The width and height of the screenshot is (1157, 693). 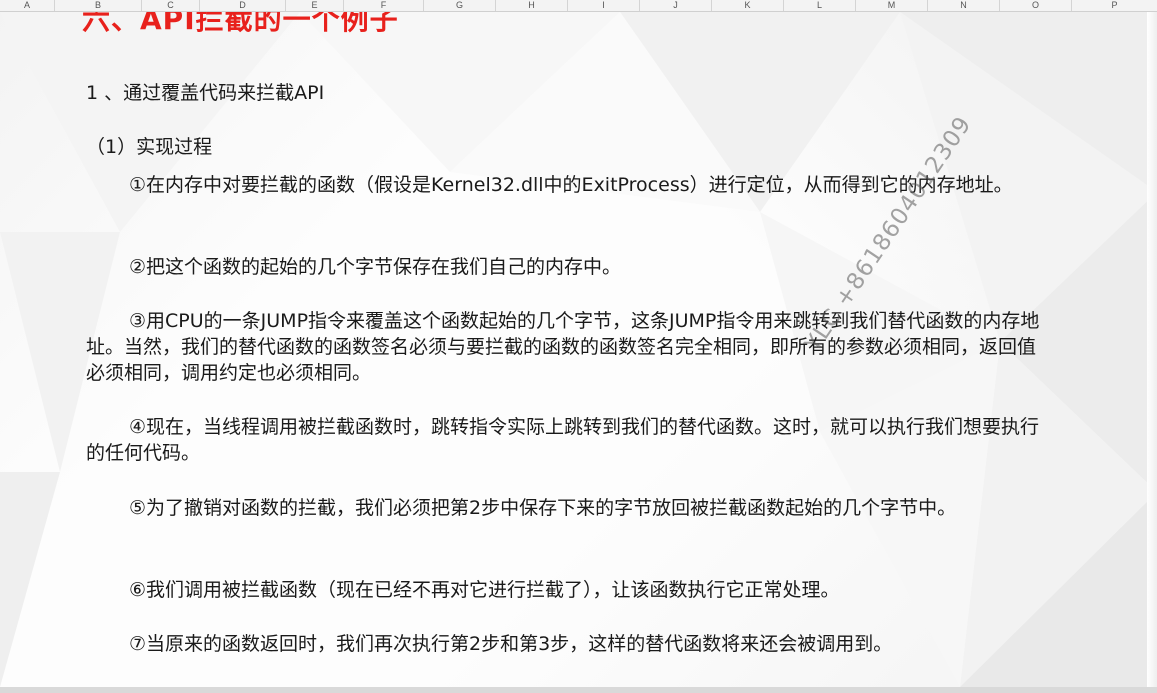 What do you see at coordinates (315, 5) in the screenshot?
I see `column-header-e: E` at bounding box center [315, 5].